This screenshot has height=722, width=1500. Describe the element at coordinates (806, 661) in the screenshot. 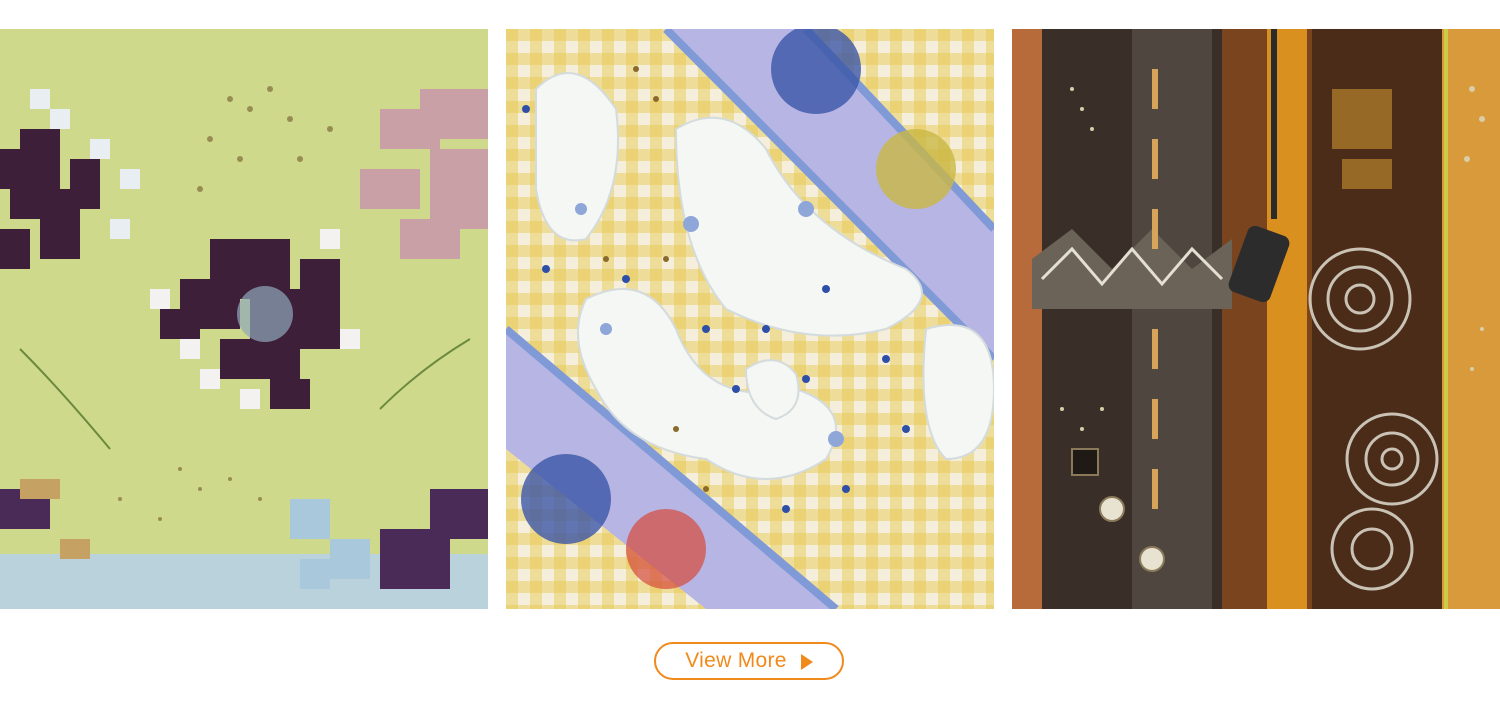

I see `play-triangle-icon` at that location.